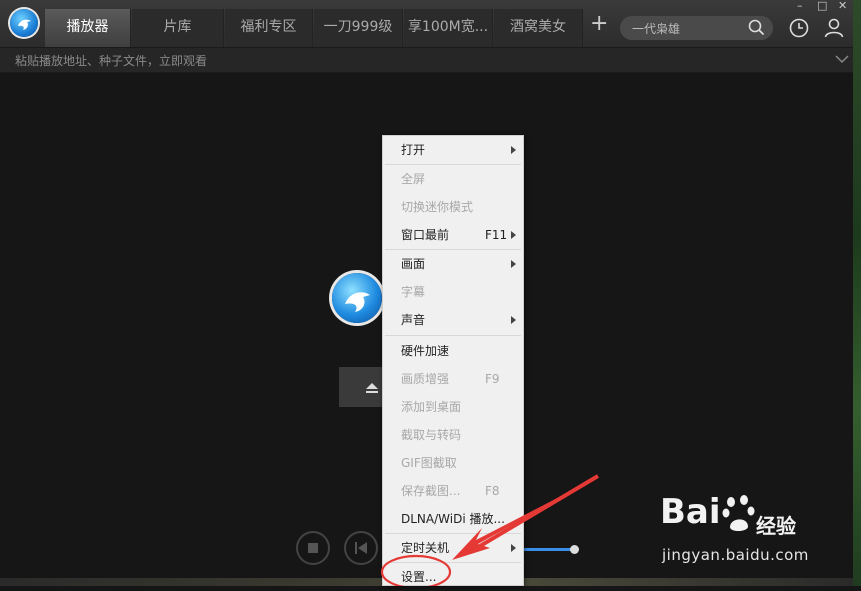 This screenshot has width=861, height=591. I want to click on desktop-background-edge, so click(857, 293).